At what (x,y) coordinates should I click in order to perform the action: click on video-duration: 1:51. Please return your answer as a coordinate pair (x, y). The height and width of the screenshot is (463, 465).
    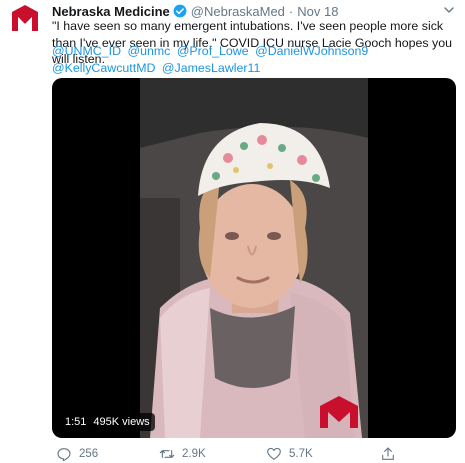
    Looking at the image, I should click on (76, 422).